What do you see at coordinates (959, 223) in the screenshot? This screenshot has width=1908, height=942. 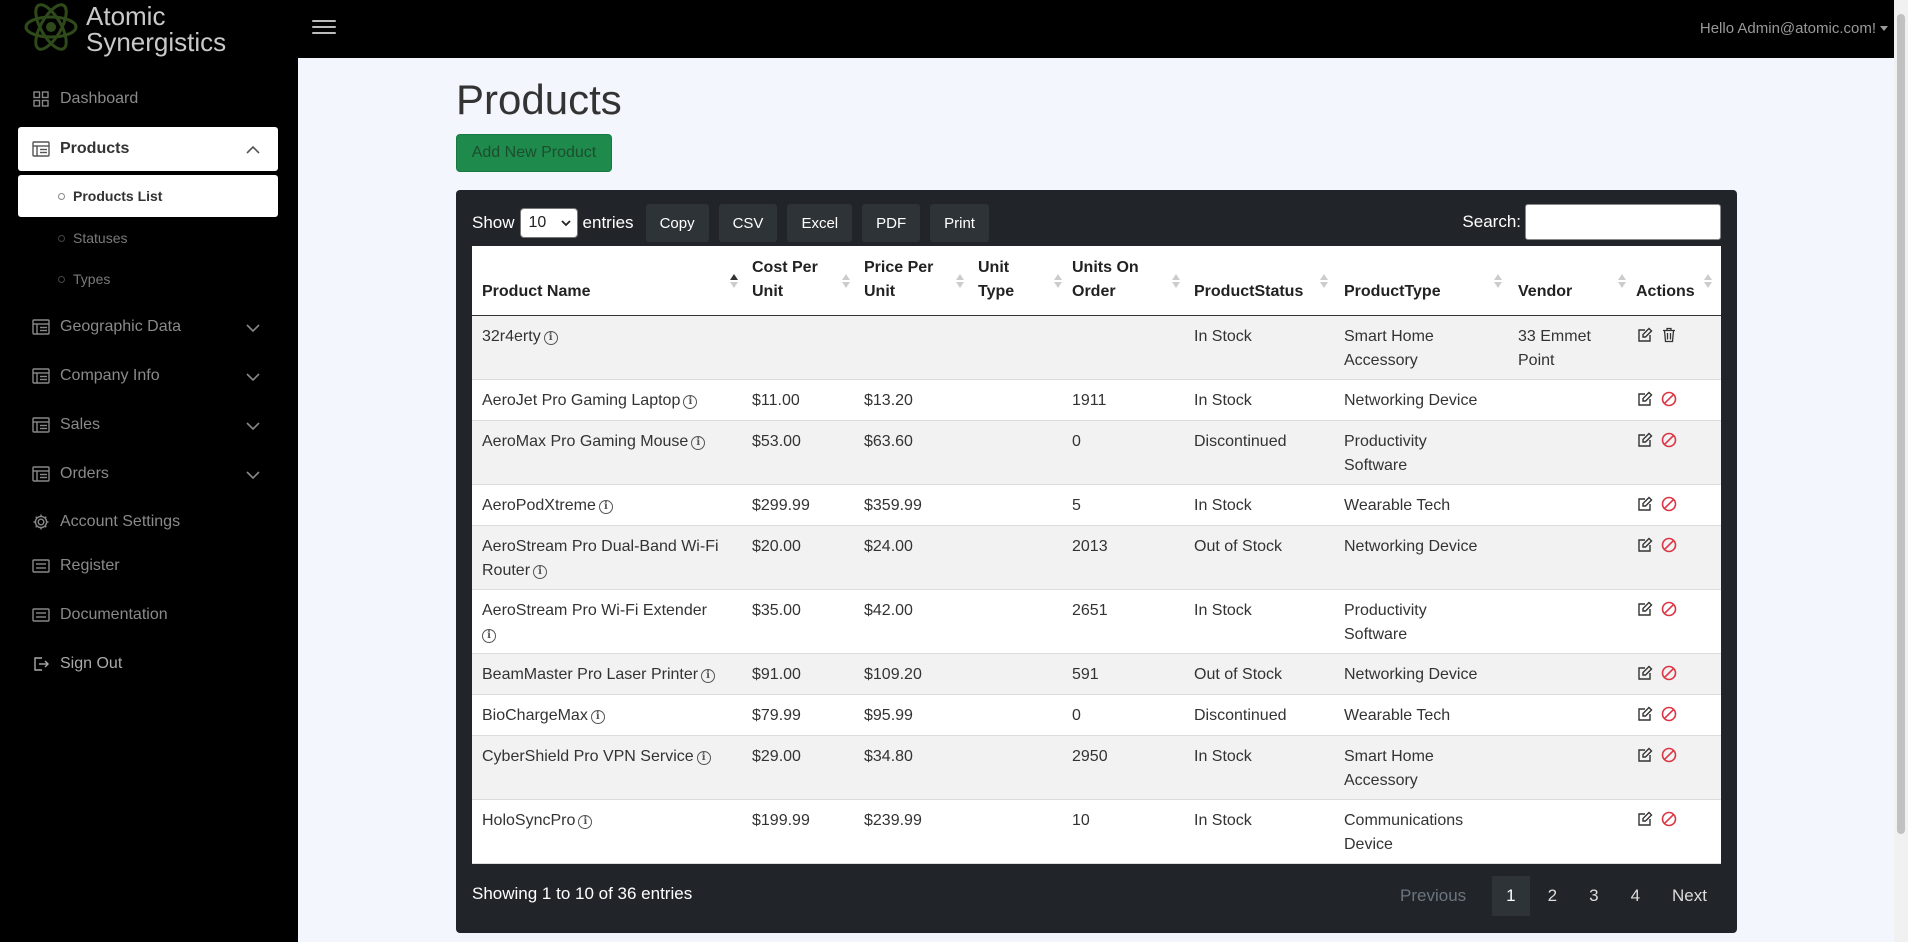 I see `print-button: Print` at bounding box center [959, 223].